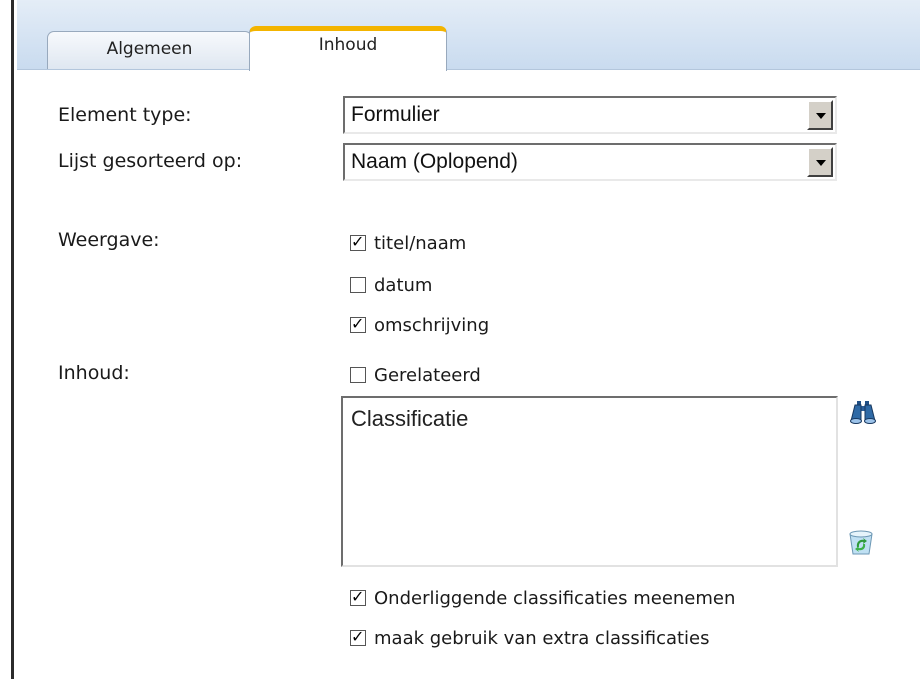  What do you see at coordinates (555, 598) in the screenshot?
I see `checkbox-onderliggende-label: Onderliggende classificaties meenemen` at bounding box center [555, 598].